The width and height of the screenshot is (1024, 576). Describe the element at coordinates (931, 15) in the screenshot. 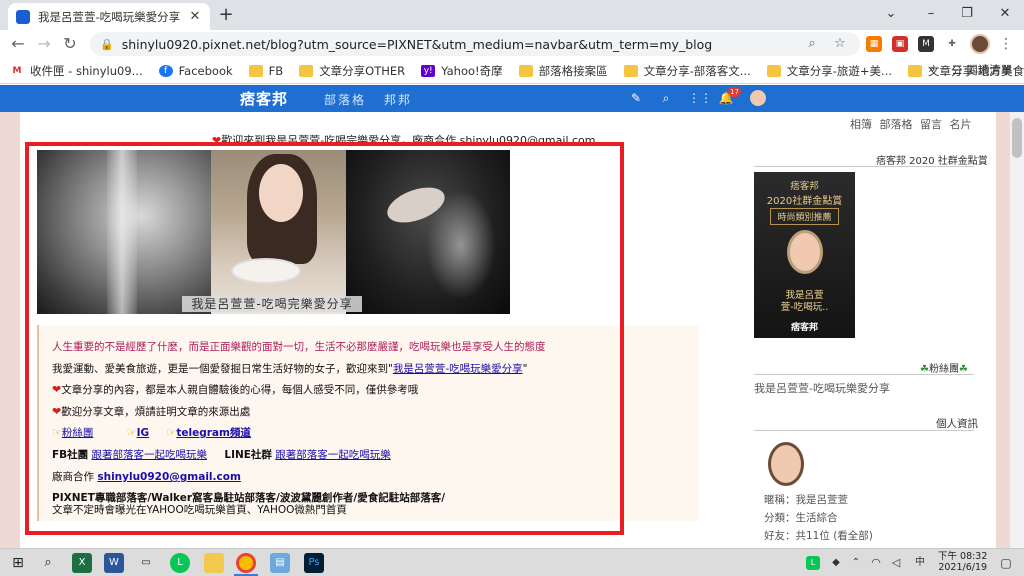

I see `minimize-button: –` at that location.